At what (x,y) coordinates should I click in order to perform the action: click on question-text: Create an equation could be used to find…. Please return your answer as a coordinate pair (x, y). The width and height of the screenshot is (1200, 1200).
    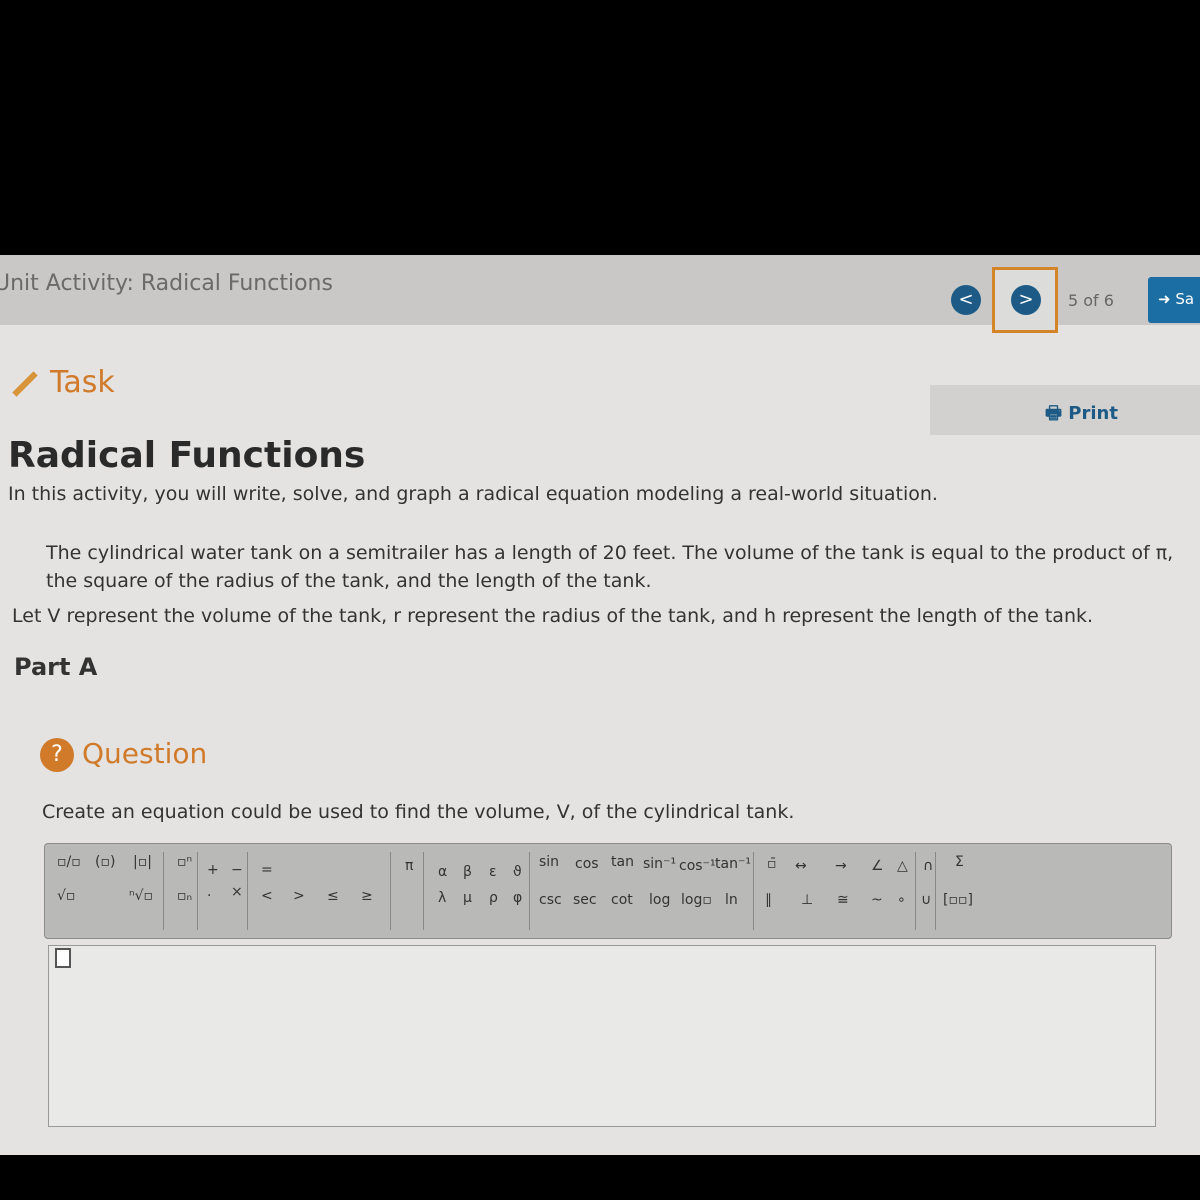
    Looking at the image, I should click on (418, 812).